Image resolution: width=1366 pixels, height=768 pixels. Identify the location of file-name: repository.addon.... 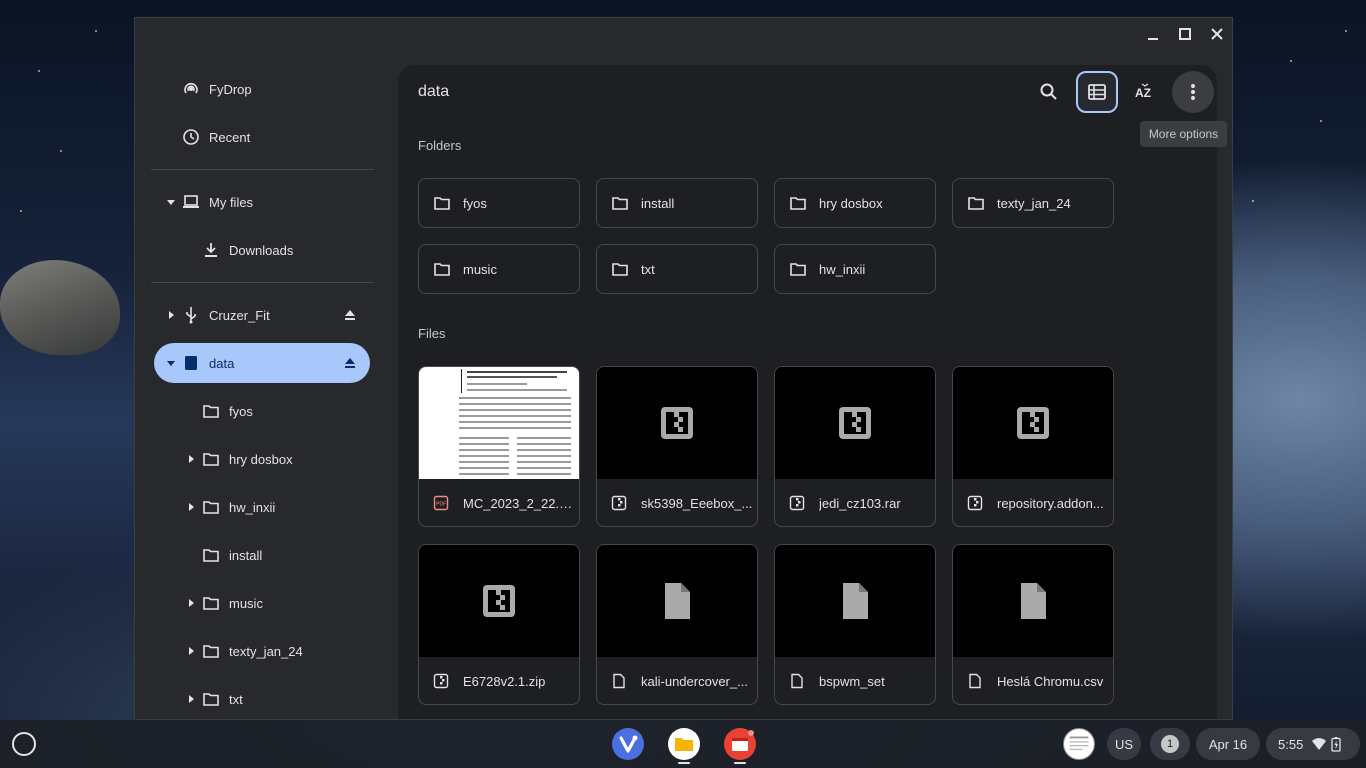
(1050, 503).